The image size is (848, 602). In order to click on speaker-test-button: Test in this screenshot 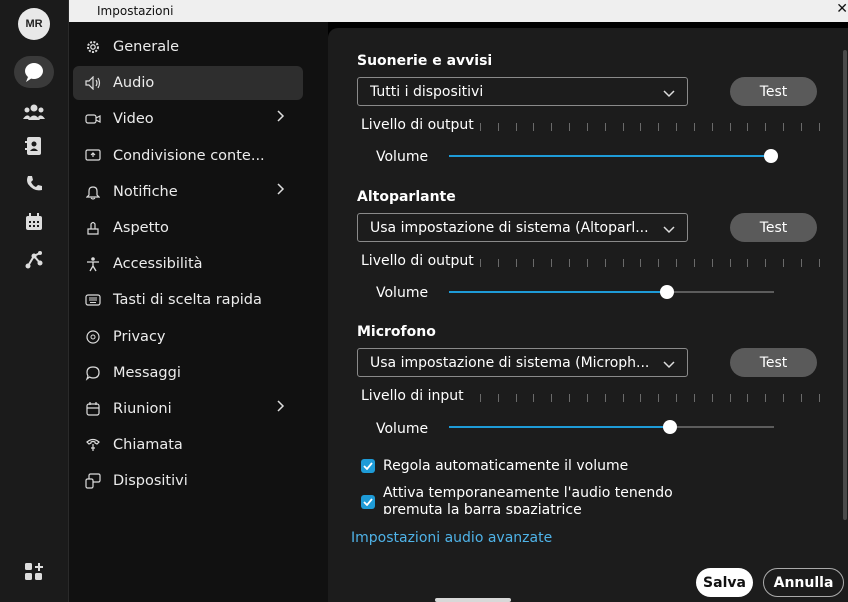, I will do `click(773, 227)`.